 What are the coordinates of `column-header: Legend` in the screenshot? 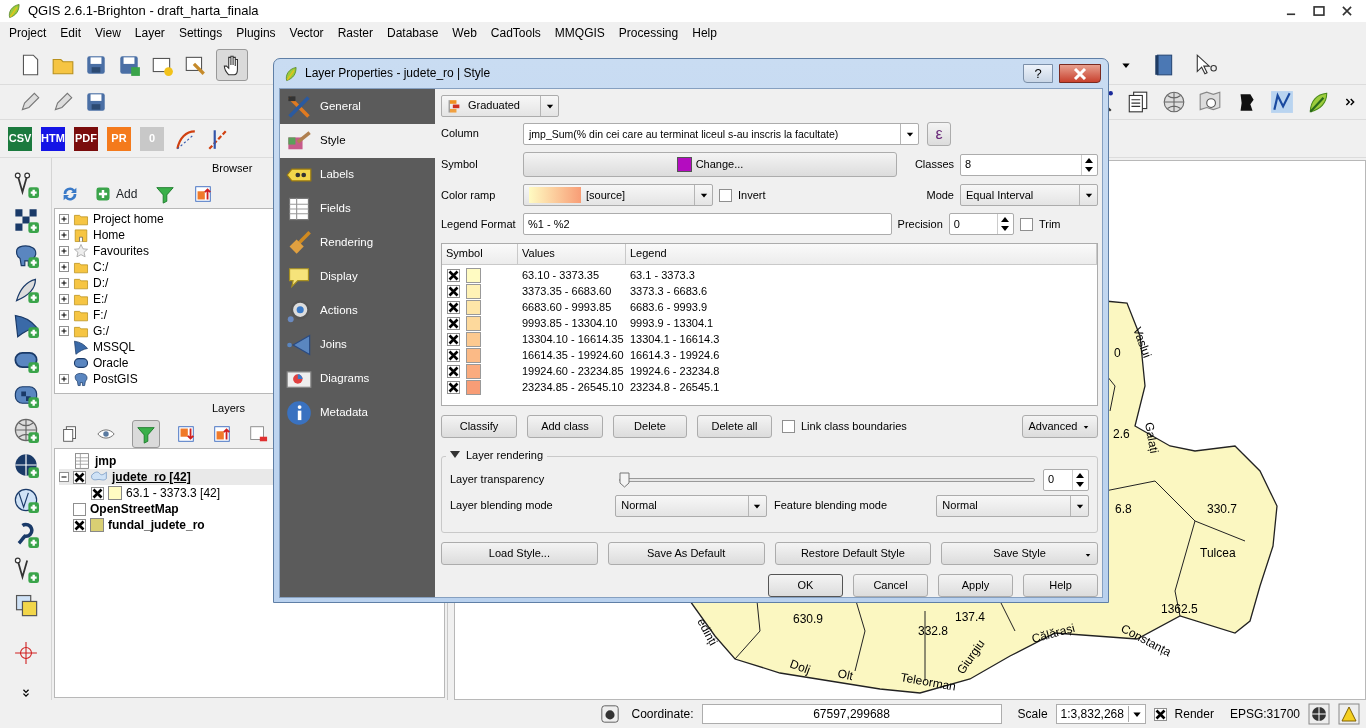 It's located at (861, 254).